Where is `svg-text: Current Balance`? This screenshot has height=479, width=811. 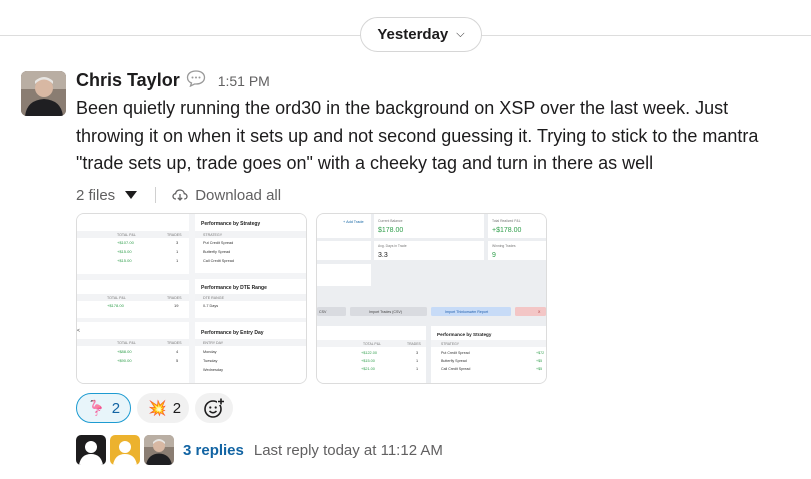
svg-text: Current Balance is located at coordinates (390, 221).